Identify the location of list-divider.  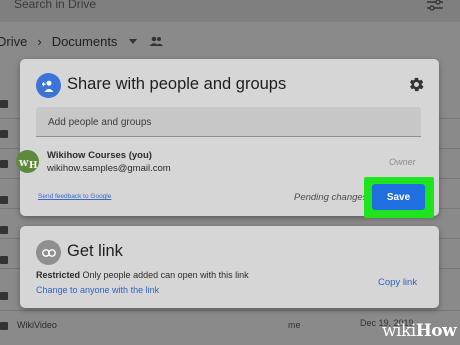
(230, 310).